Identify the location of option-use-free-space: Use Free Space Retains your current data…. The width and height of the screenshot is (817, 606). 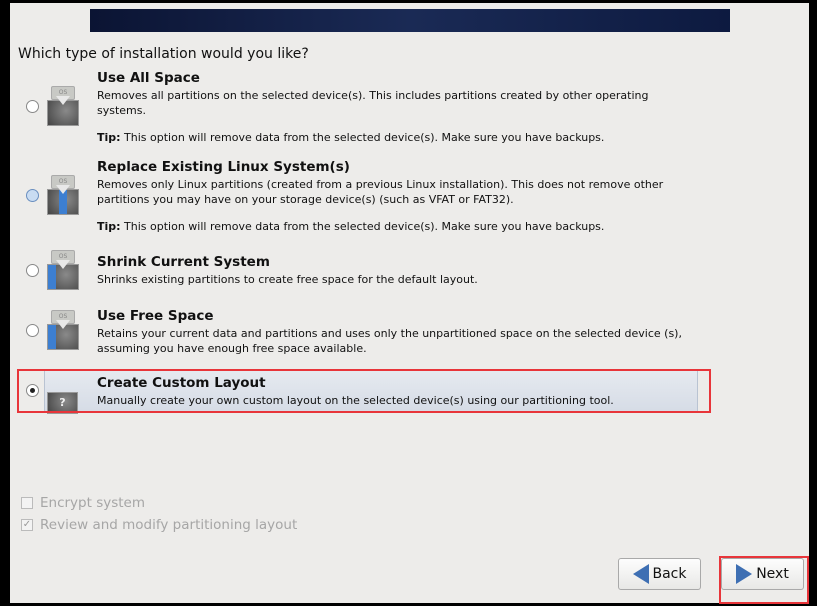
(397, 332).